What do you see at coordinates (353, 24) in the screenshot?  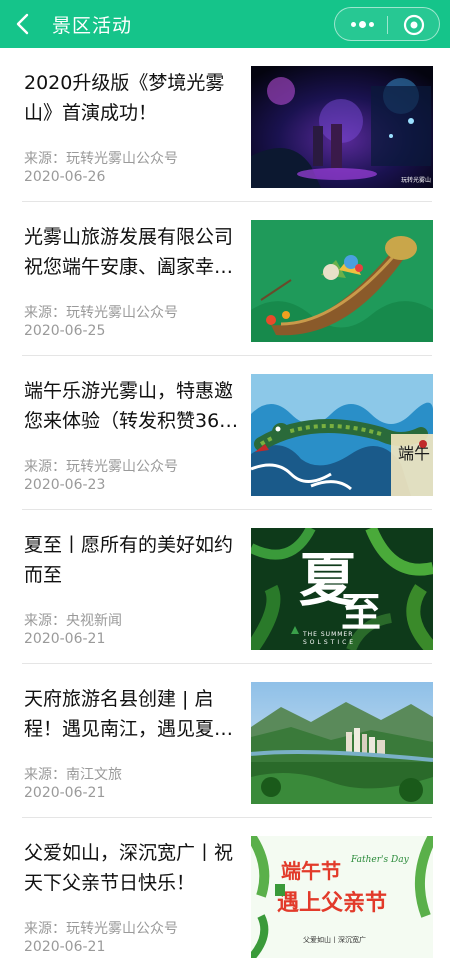 I see `more-dots-icon` at bounding box center [353, 24].